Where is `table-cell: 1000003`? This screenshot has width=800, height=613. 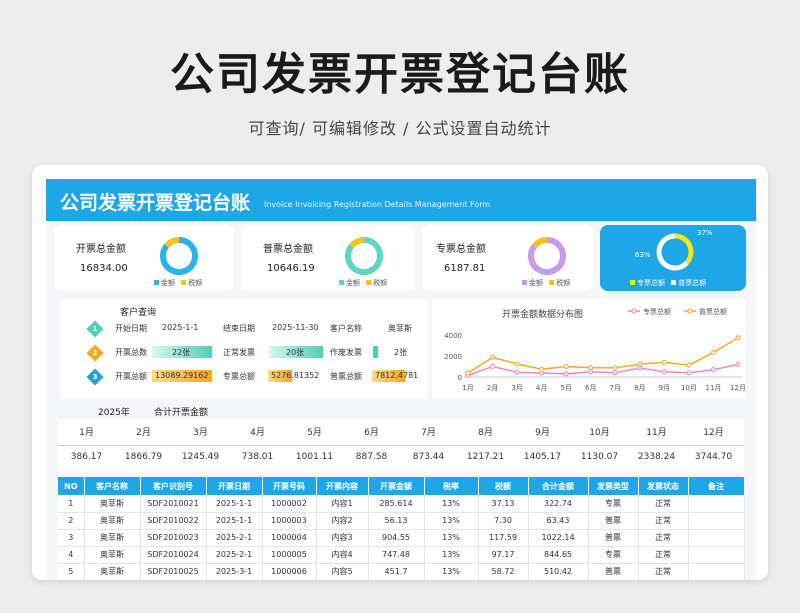
table-cell: 1000003 is located at coordinates (289, 521).